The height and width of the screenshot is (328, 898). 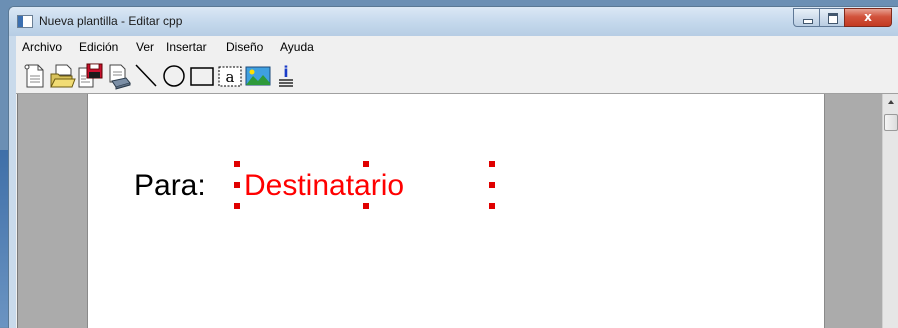 I want to click on new-document-button, so click(x=34, y=76).